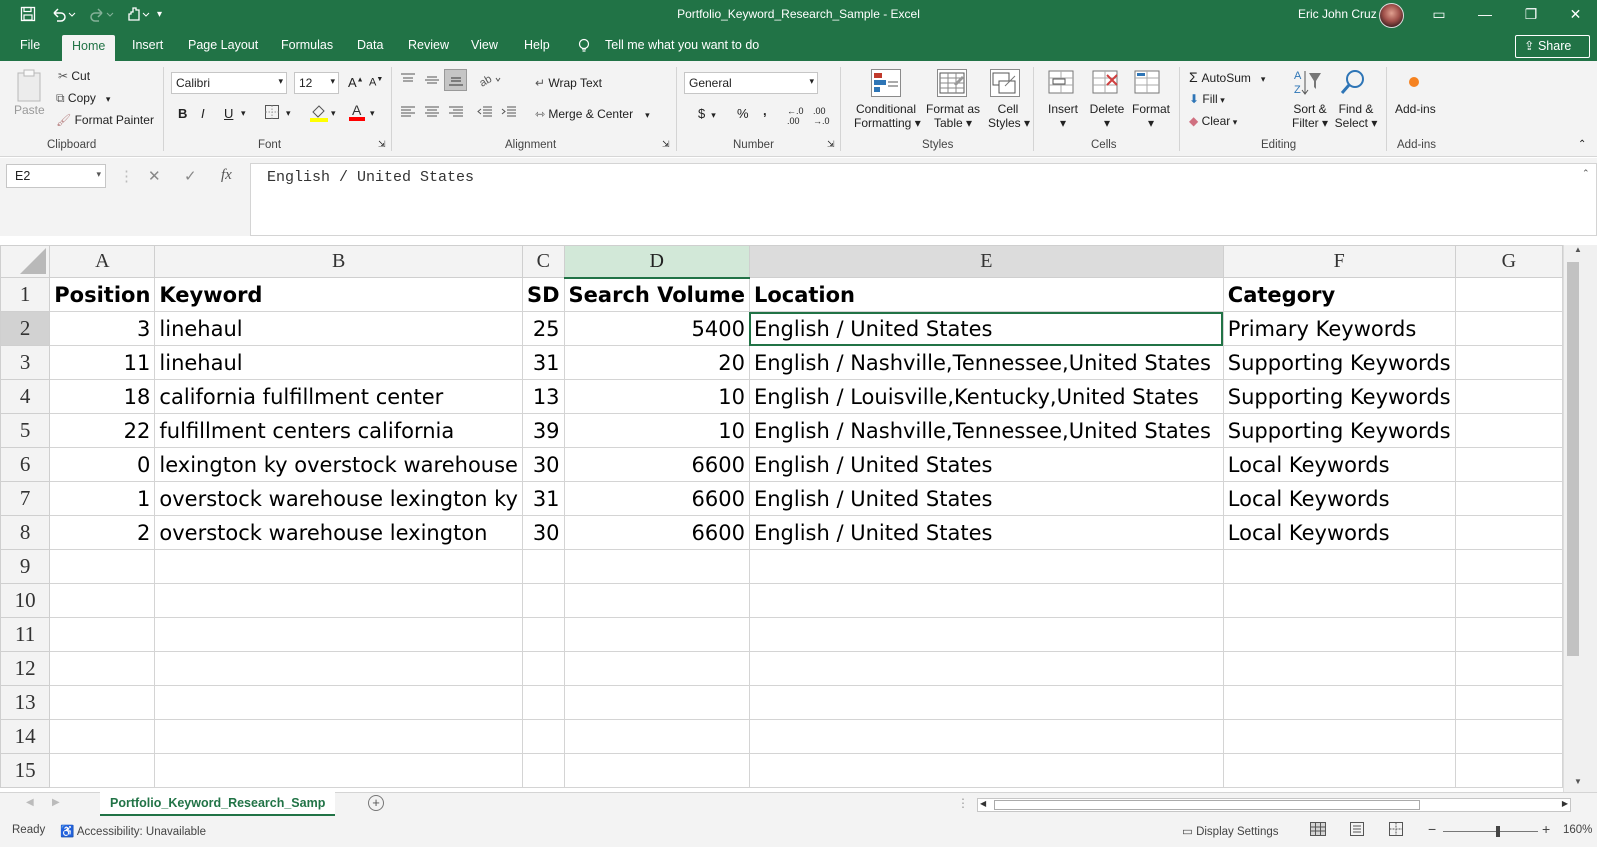 The image size is (1597, 847). What do you see at coordinates (102, 464) in the screenshot?
I see `cell: 0` at bounding box center [102, 464].